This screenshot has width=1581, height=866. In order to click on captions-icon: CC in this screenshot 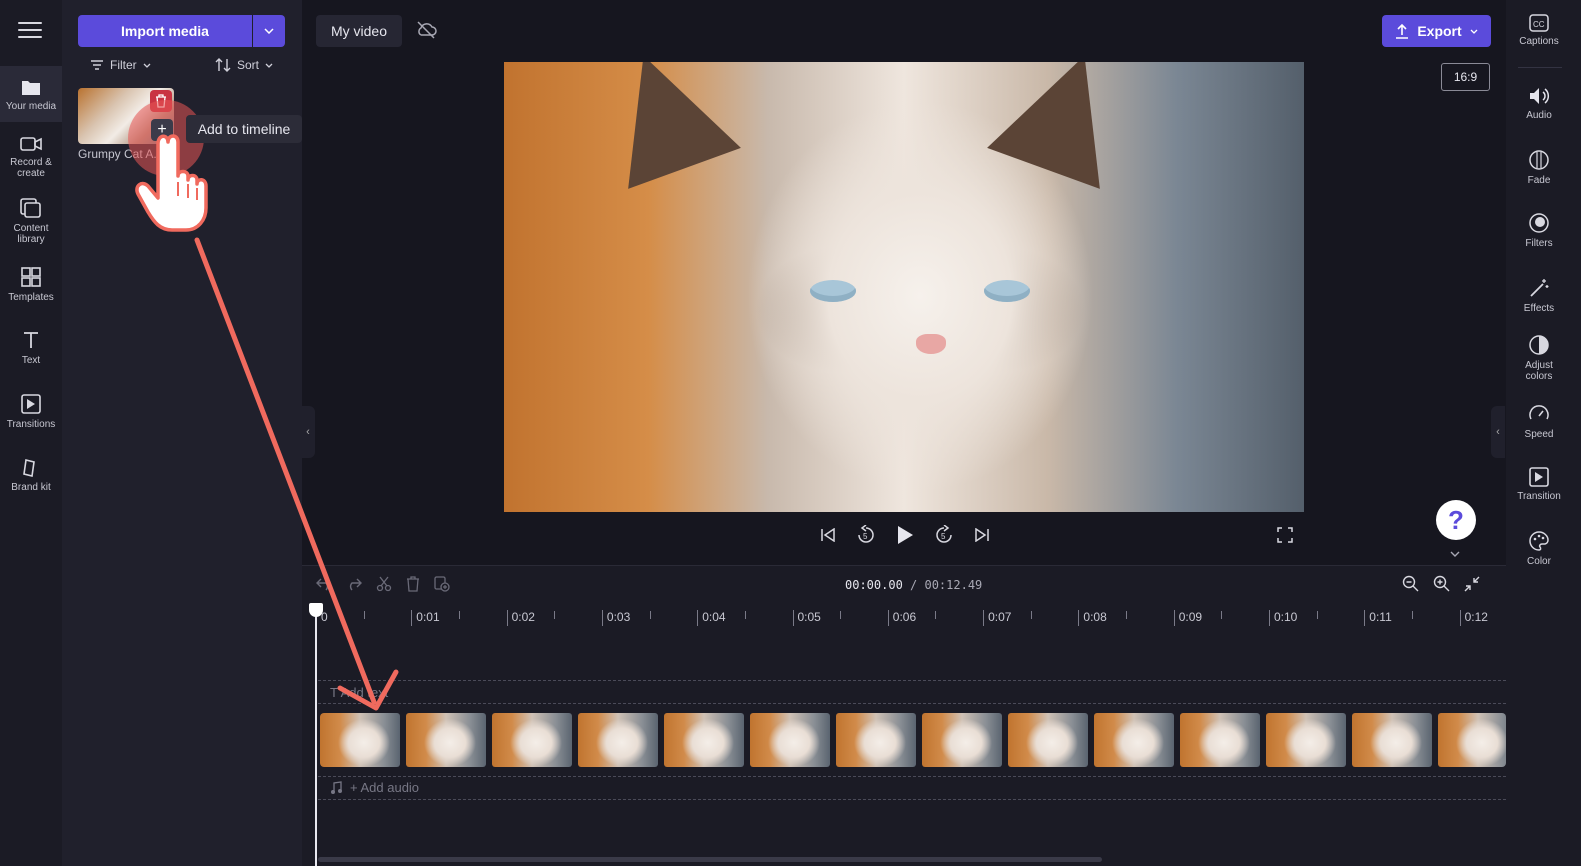, I will do `click(1539, 23)`.